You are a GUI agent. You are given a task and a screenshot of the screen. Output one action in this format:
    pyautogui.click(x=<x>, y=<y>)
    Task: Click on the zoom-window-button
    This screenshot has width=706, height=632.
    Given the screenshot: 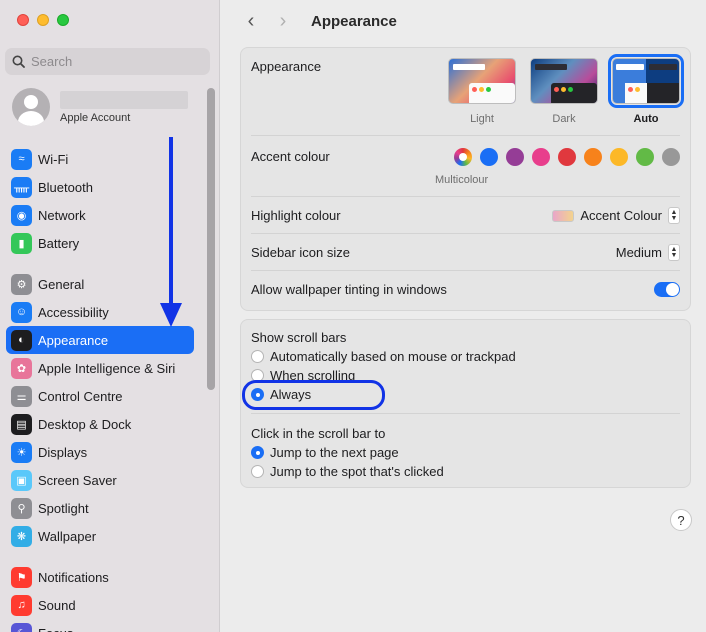 What is the action you would take?
    pyautogui.click(x=63, y=20)
    